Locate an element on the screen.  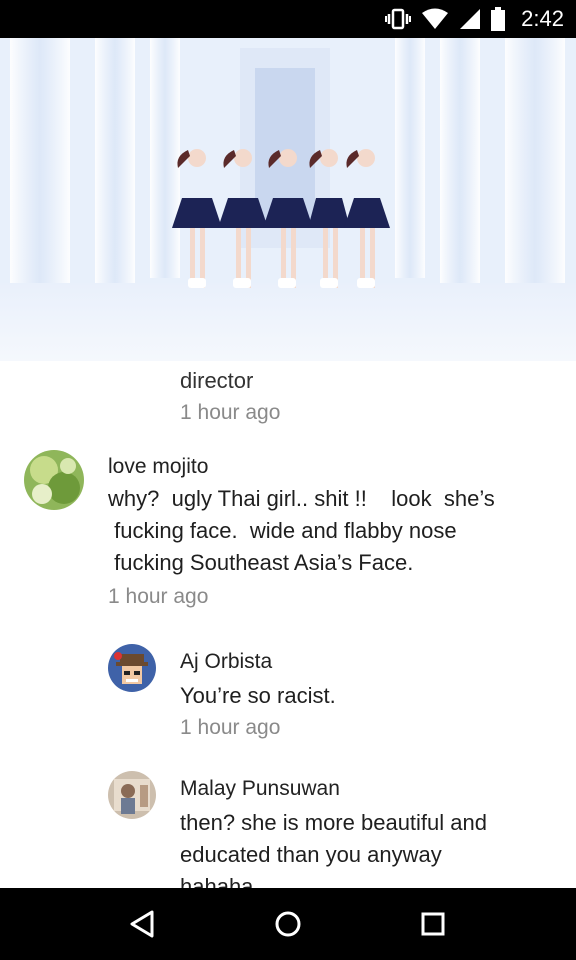
comment-line: why? ugly Thai girl.. shit !! look she’s is located at coordinates (301, 498).